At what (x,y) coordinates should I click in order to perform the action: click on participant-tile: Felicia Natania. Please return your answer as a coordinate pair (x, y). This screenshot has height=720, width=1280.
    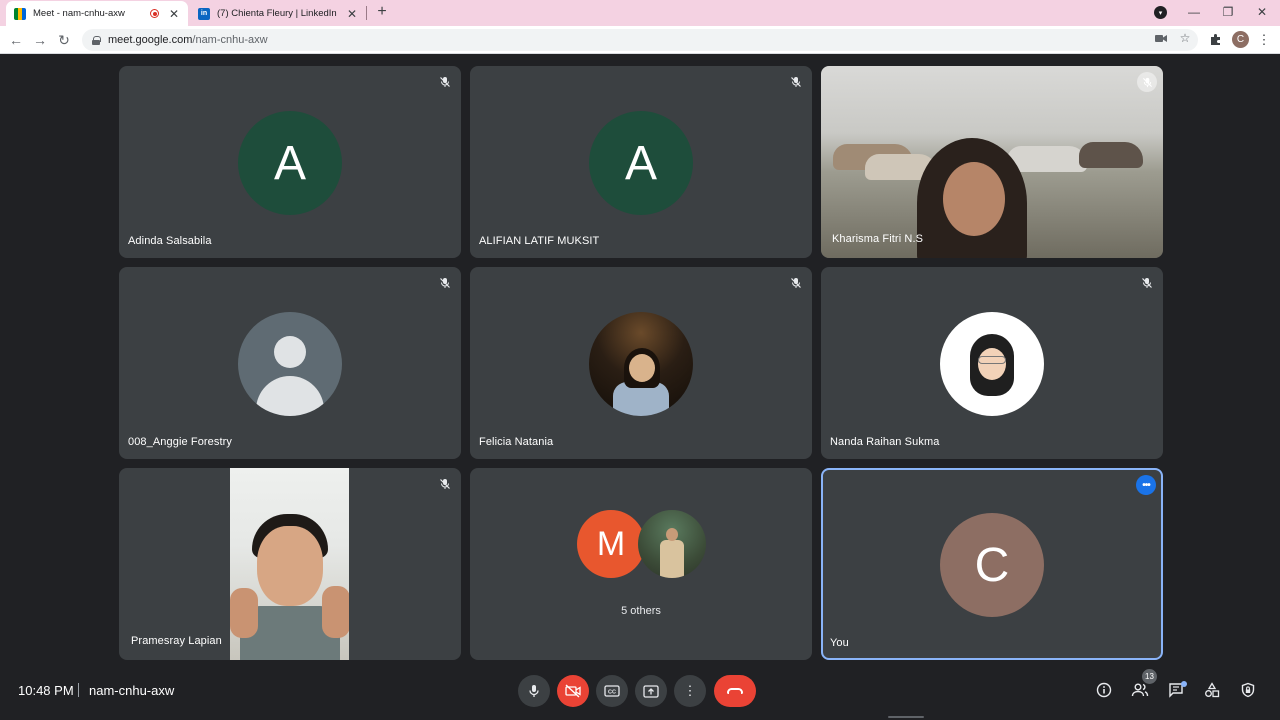
    Looking at the image, I should click on (641, 363).